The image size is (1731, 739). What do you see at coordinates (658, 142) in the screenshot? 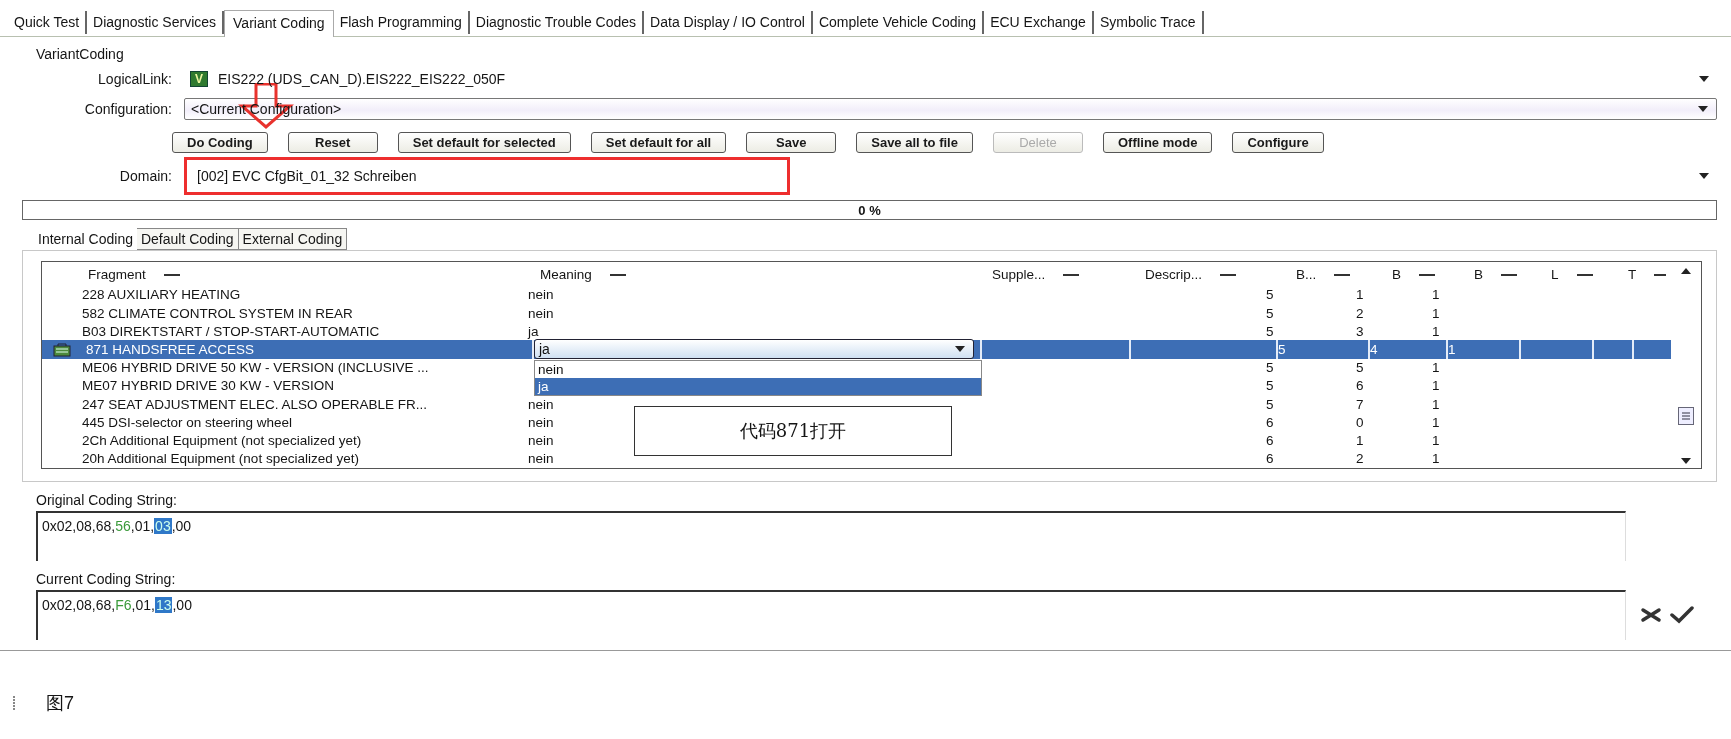
I see `button: Set default for all` at bounding box center [658, 142].